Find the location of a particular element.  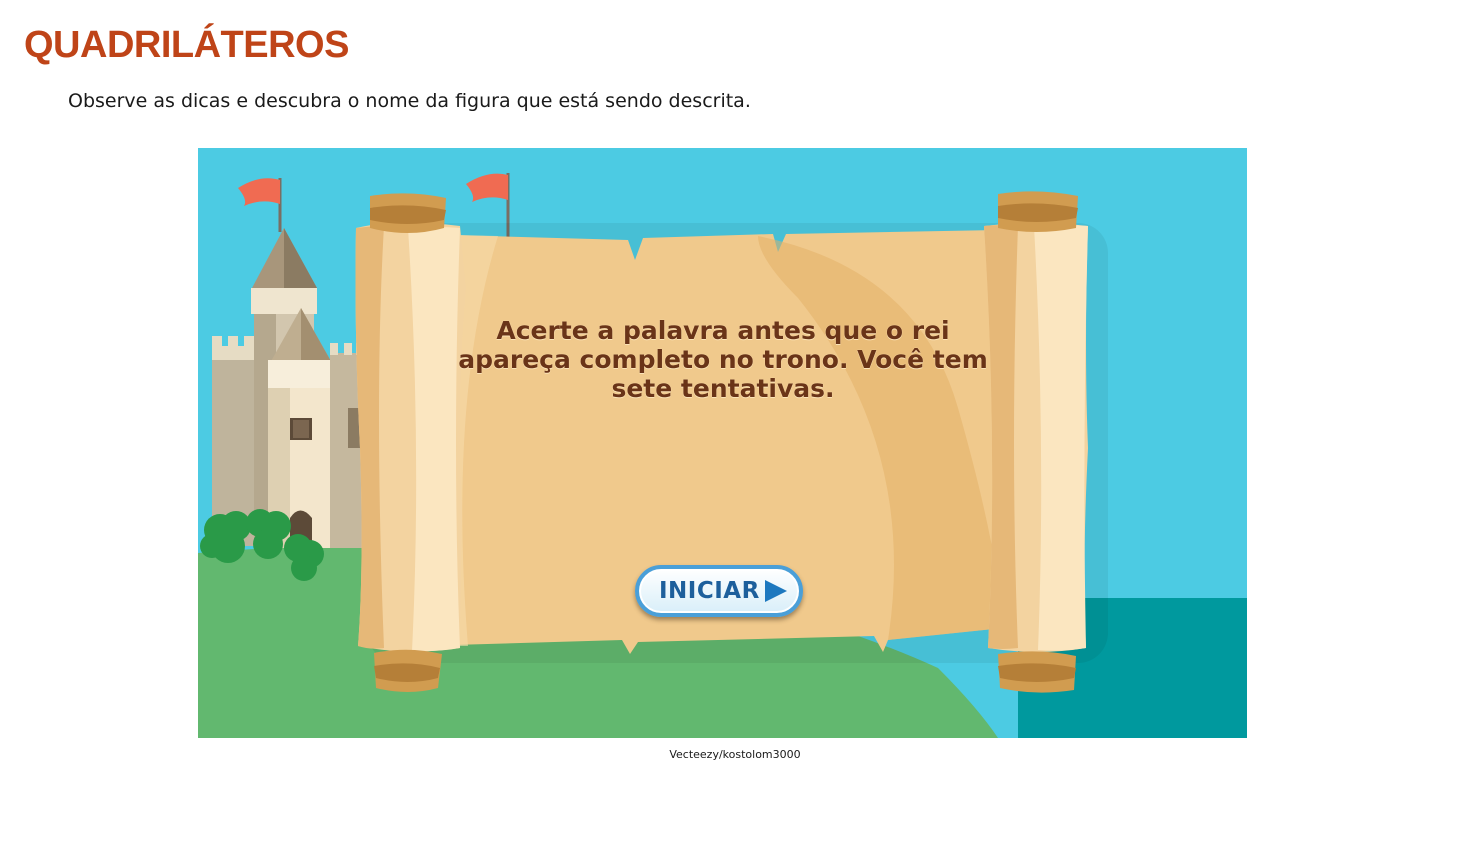

play-icon is located at coordinates (776, 591).